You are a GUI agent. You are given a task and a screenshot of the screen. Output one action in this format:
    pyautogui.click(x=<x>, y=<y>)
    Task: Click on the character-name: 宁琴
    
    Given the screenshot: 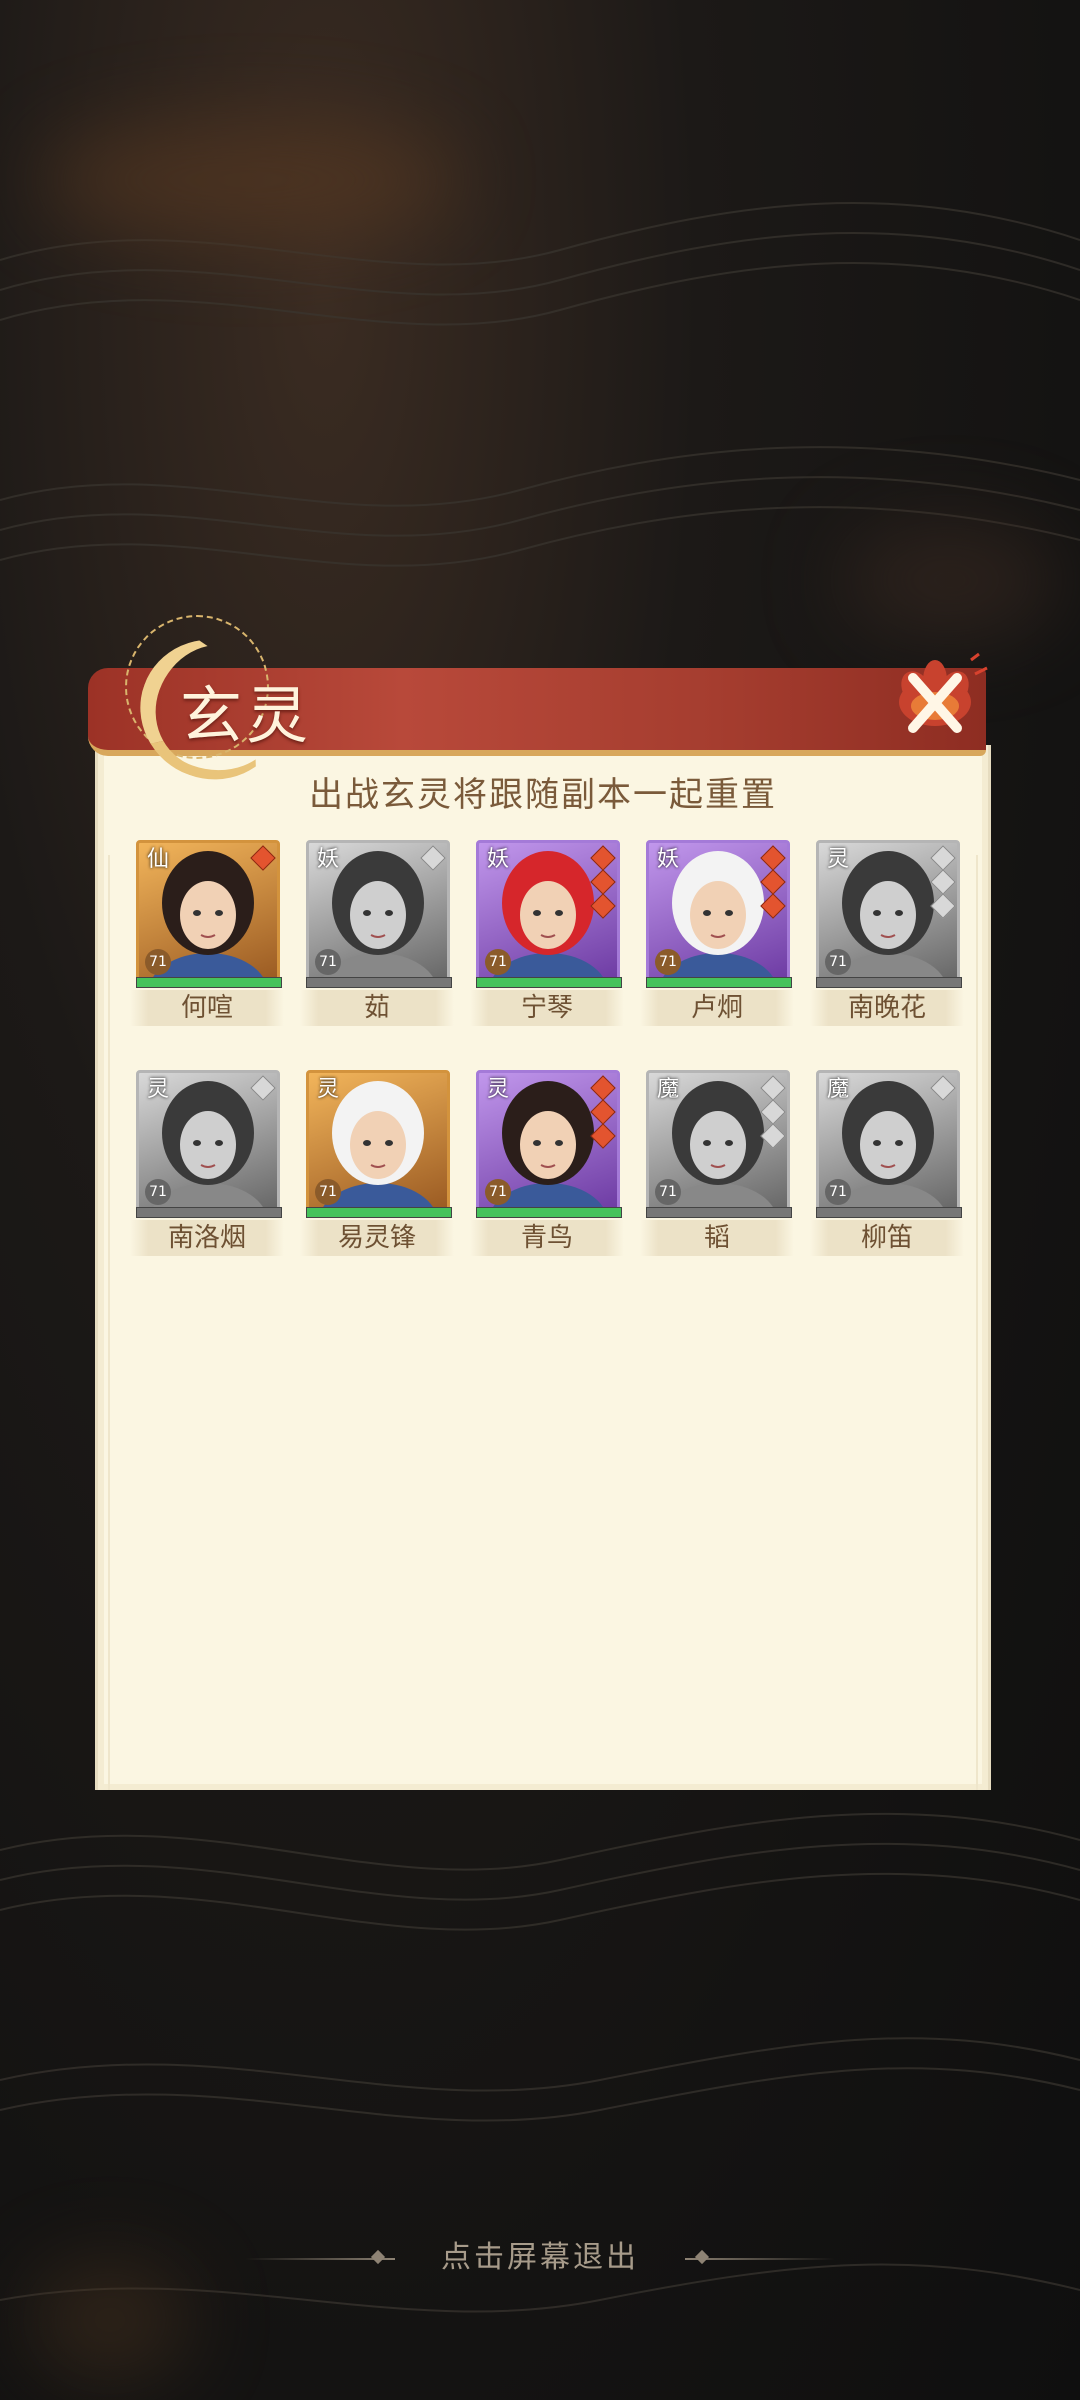 What is the action you would take?
    pyautogui.click(x=547, y=1008)
    